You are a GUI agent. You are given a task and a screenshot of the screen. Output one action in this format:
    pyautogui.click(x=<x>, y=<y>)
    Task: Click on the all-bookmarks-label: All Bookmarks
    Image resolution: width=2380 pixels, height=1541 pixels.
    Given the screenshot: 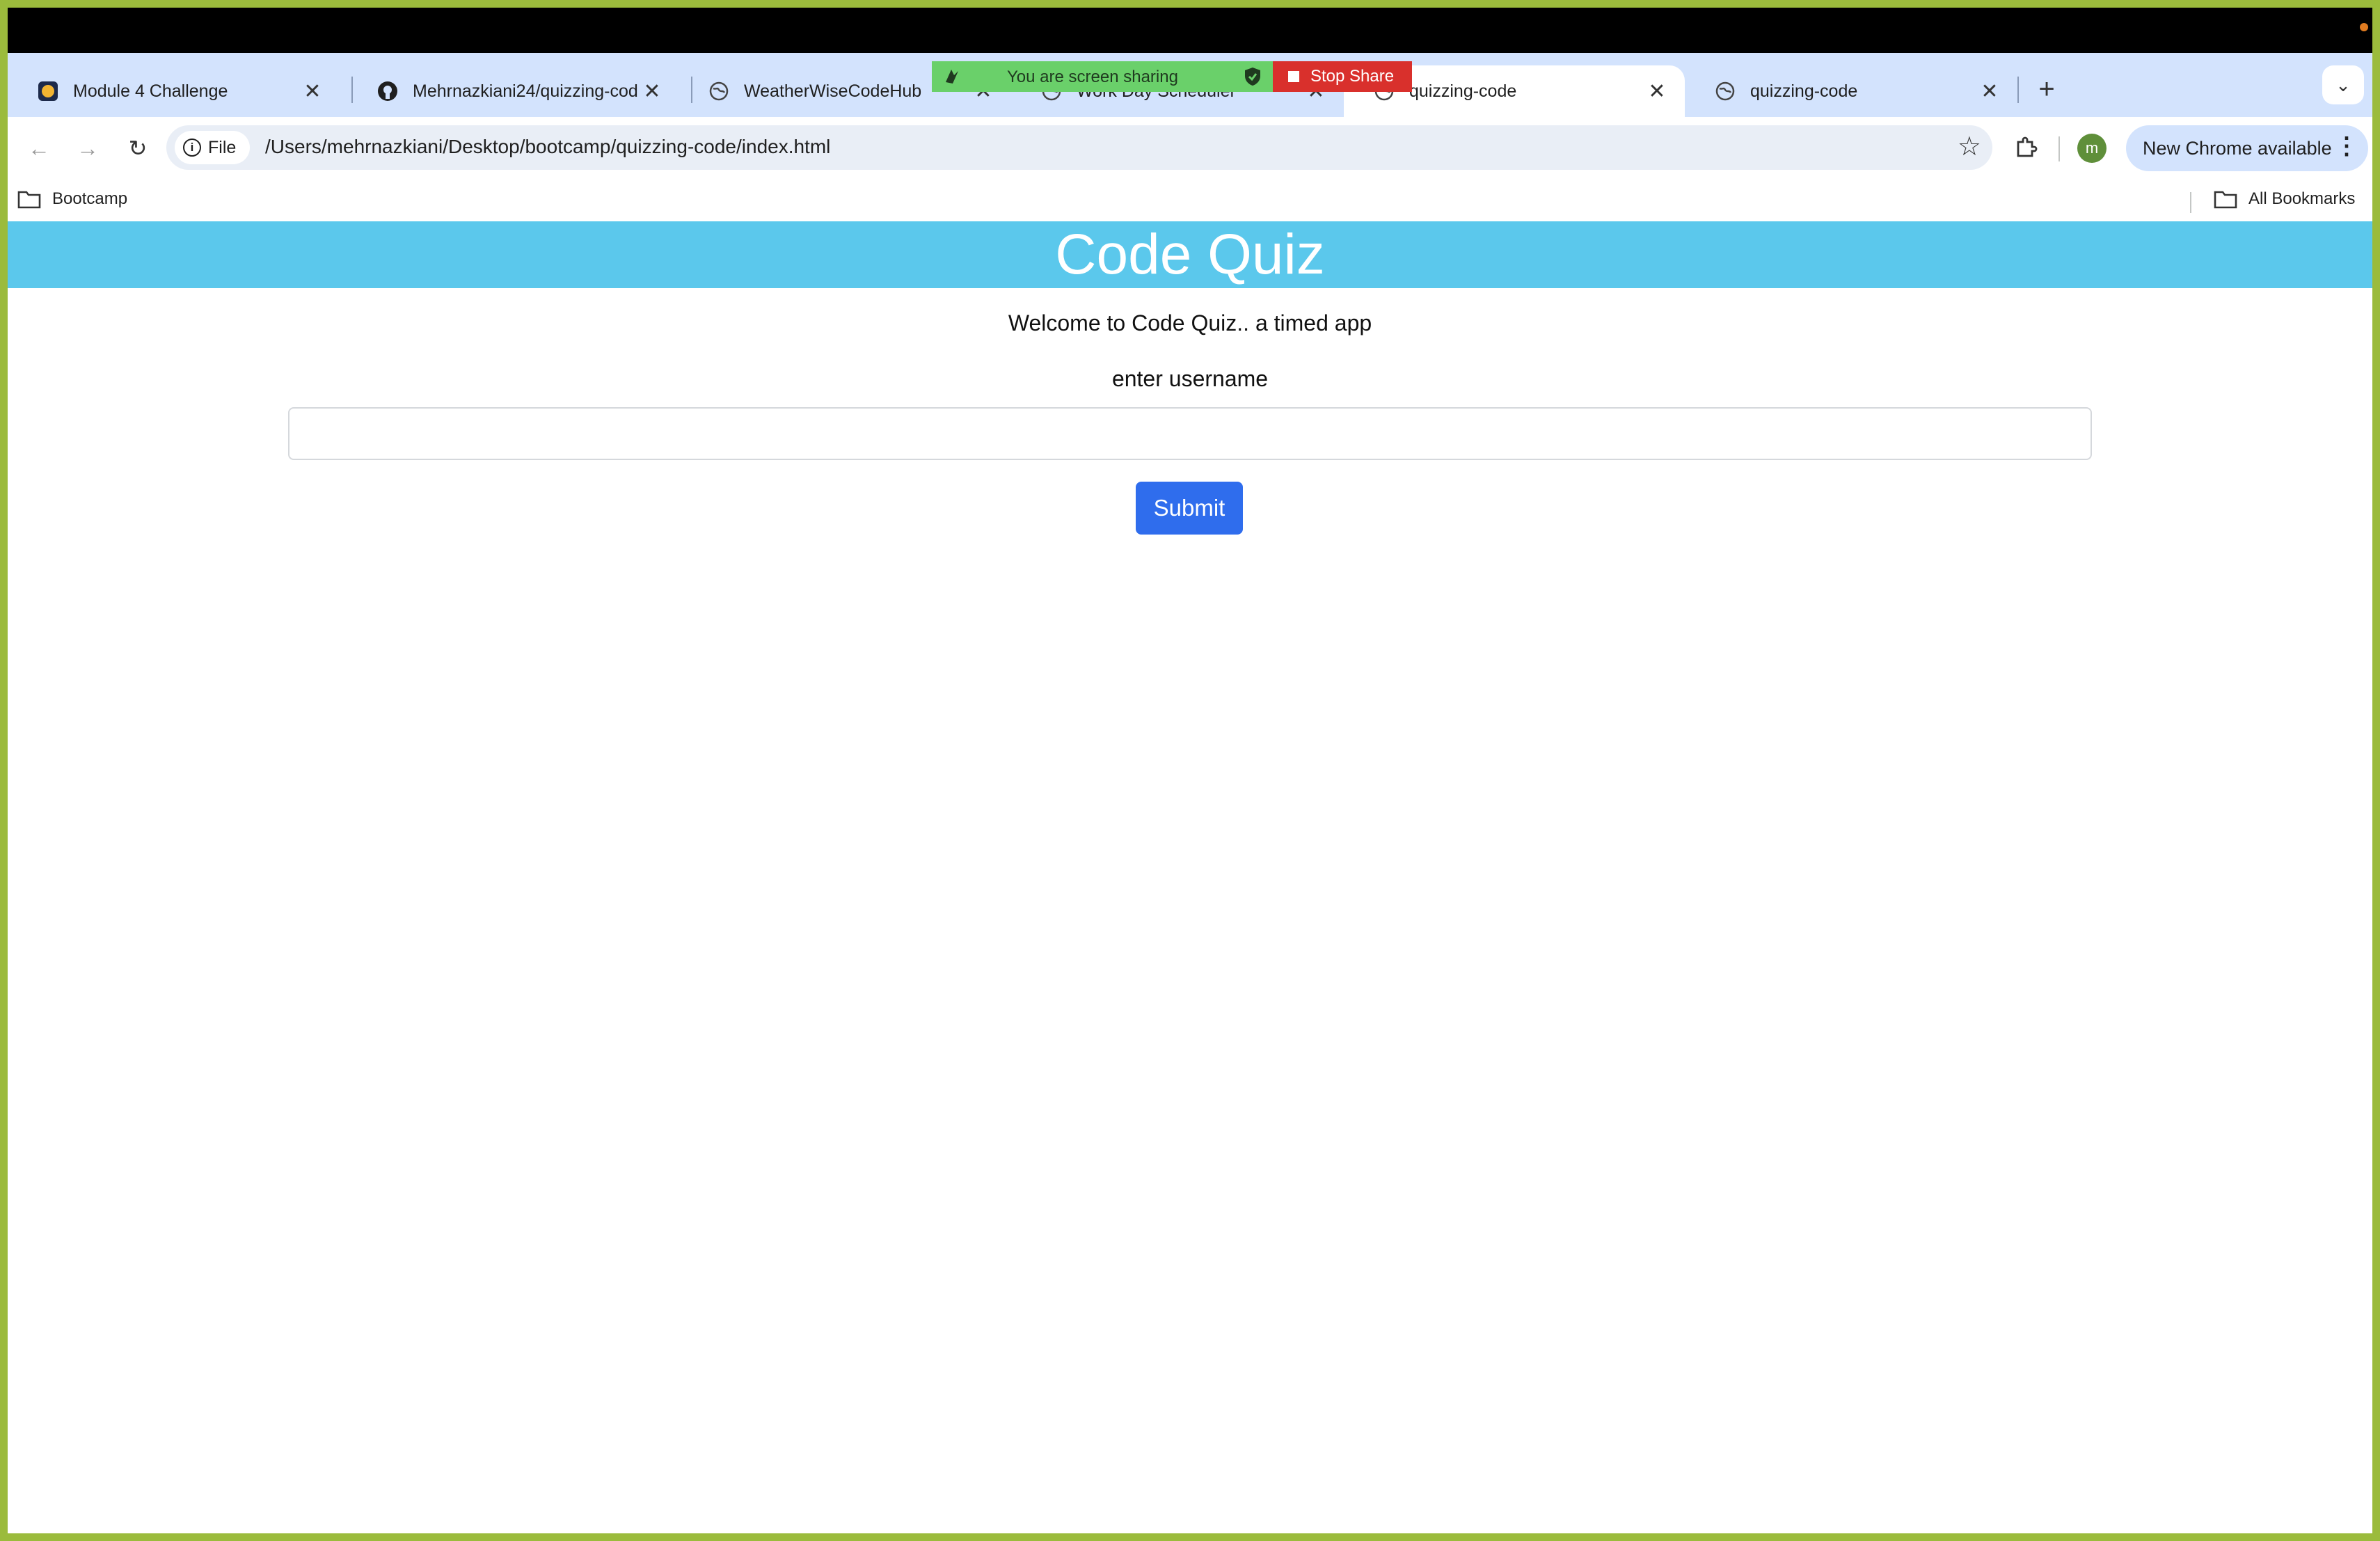 What is the action you would take?
    pyautogui.click(x=2302, y=198)
    